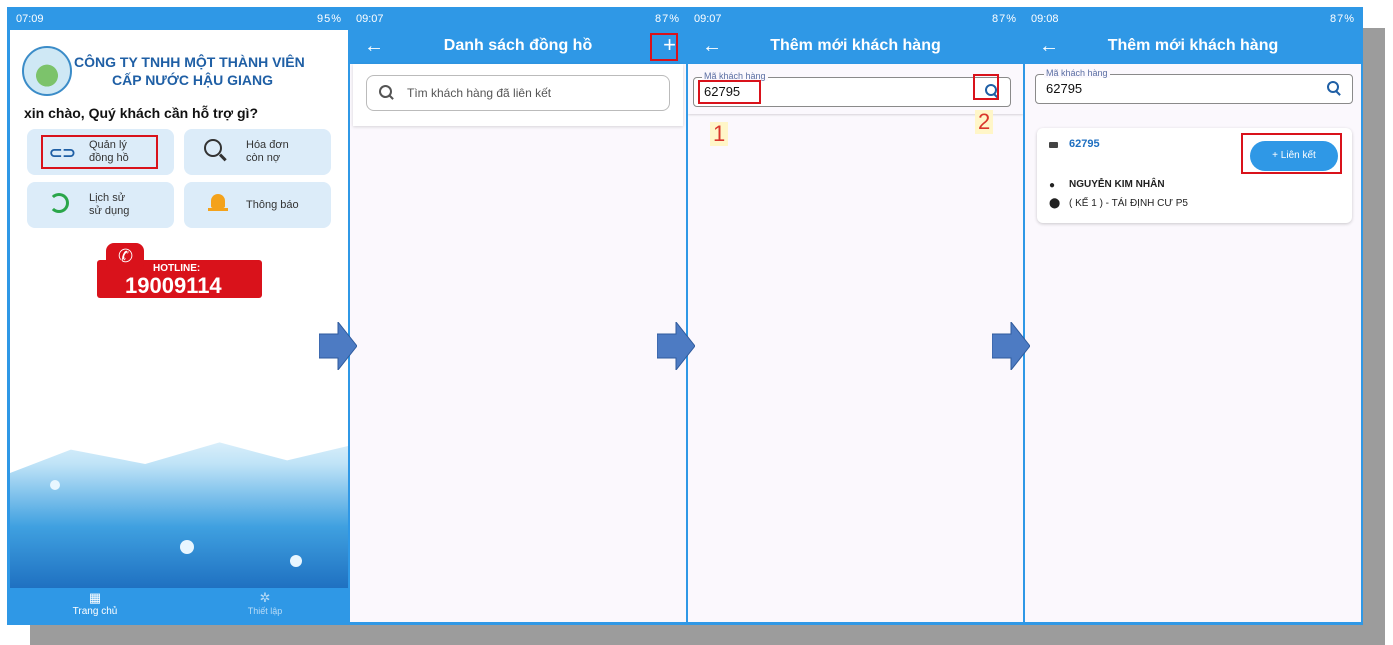  I want to click on meter-icon, so click(1053, 145).